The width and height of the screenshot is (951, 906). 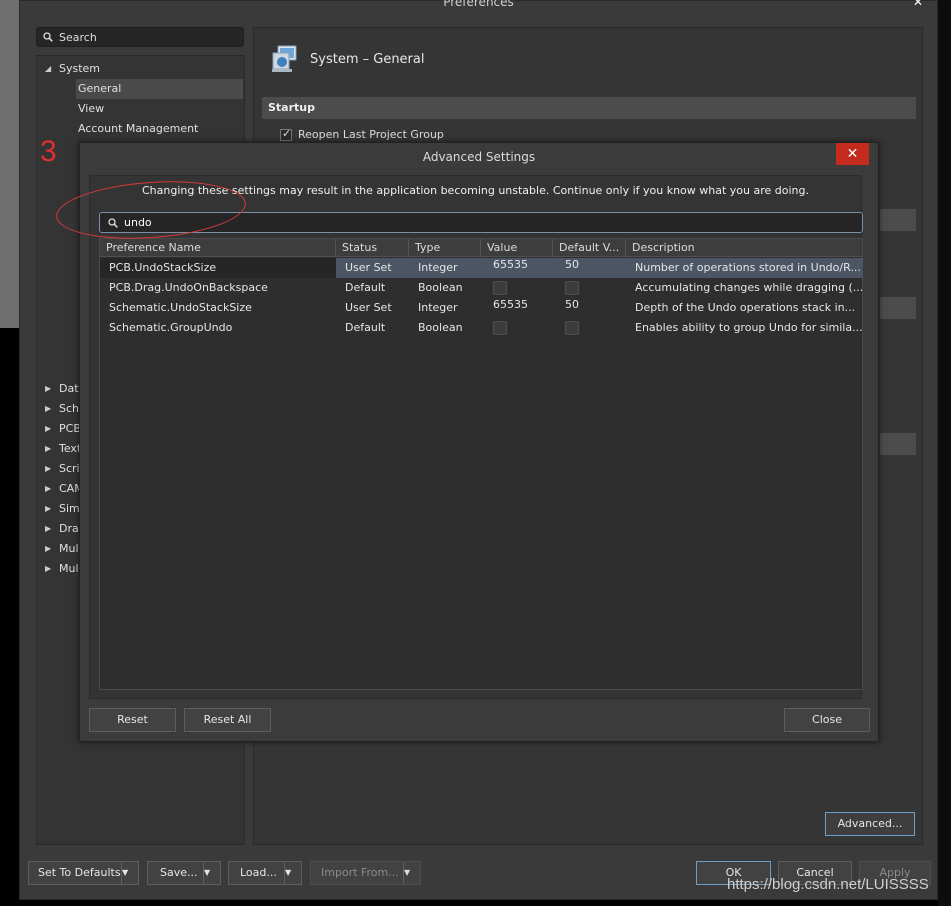 I want to click on preference-name: PCB.UndoStackSize, so click(x=218, y=268).